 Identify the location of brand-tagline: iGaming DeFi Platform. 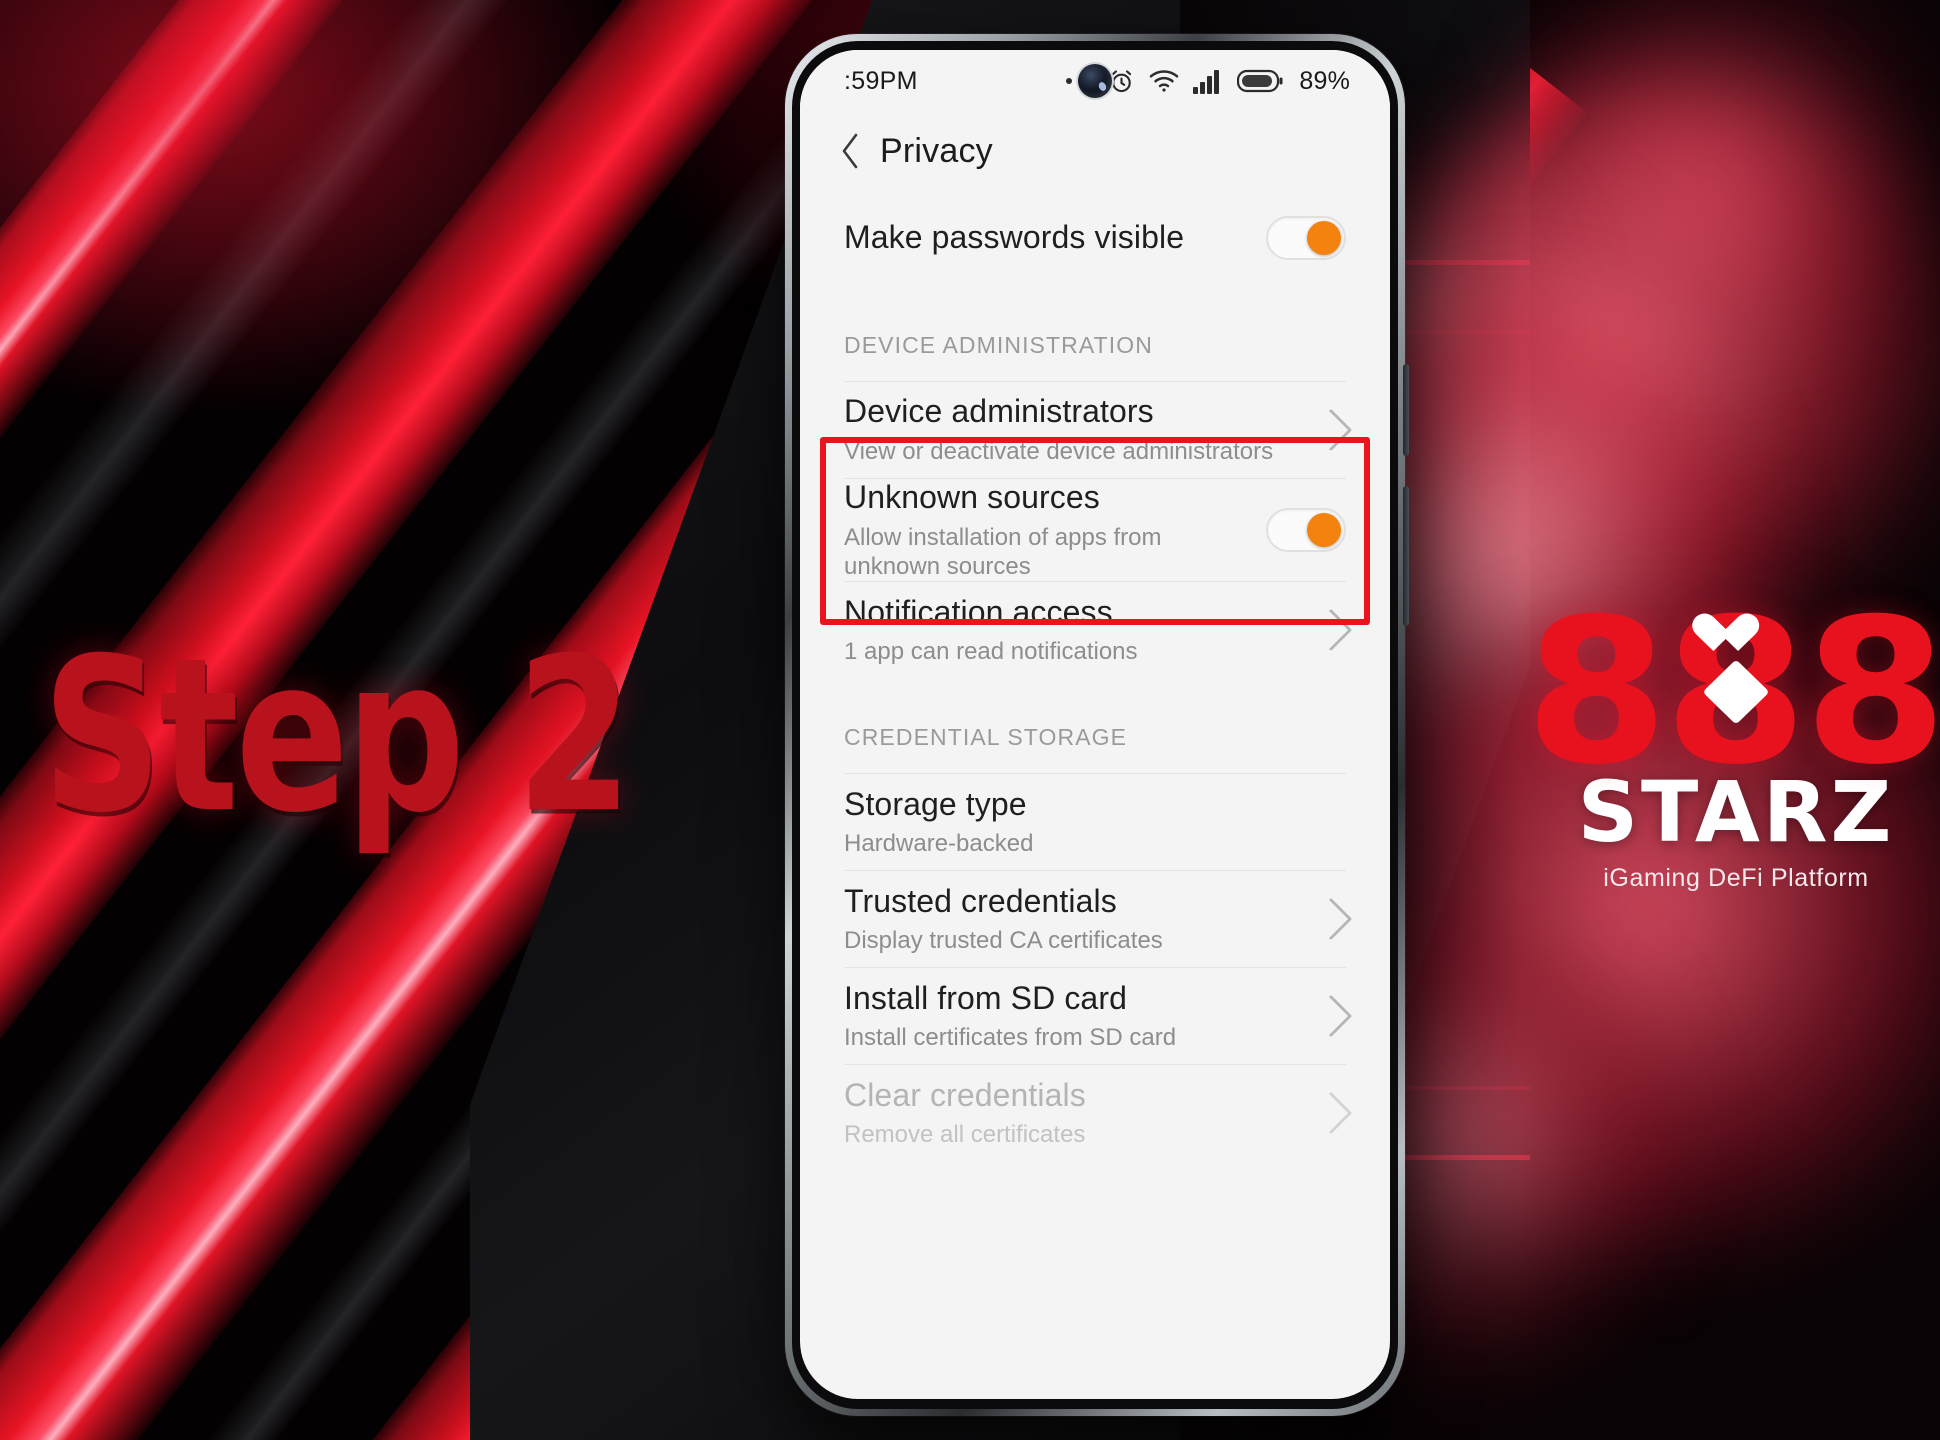
(1736, 878).